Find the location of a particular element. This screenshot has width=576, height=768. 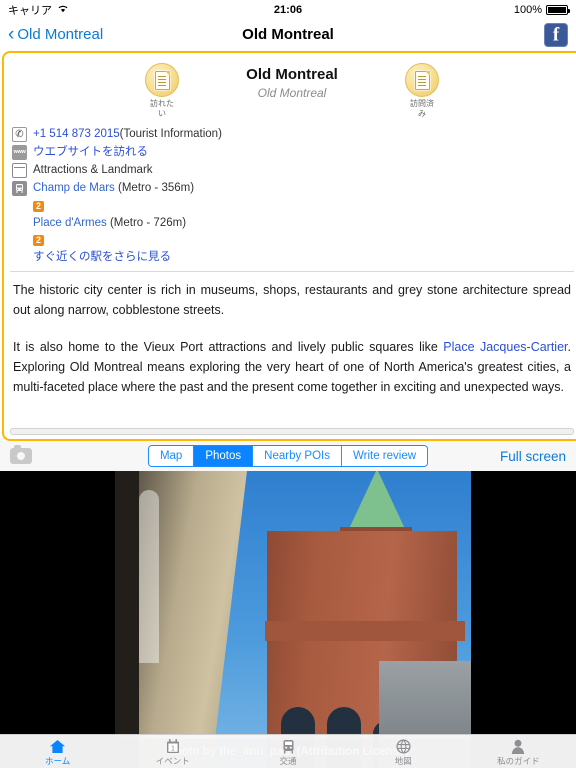

poi-badges-row: 訪れた い Old Montreal Old Montreal 訪問済 み is located at coordinates (290, 89).